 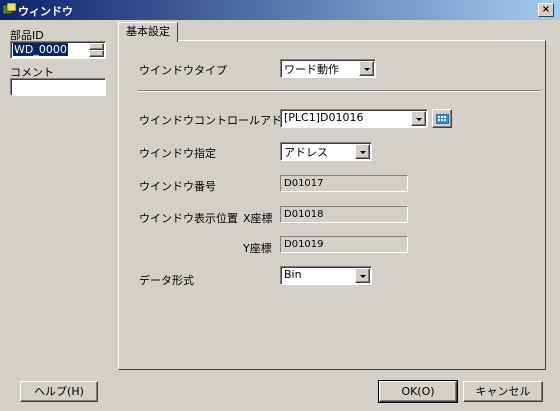 I want to click on control-address-select: [PLC1]D01016, so click(x=354, y=118).